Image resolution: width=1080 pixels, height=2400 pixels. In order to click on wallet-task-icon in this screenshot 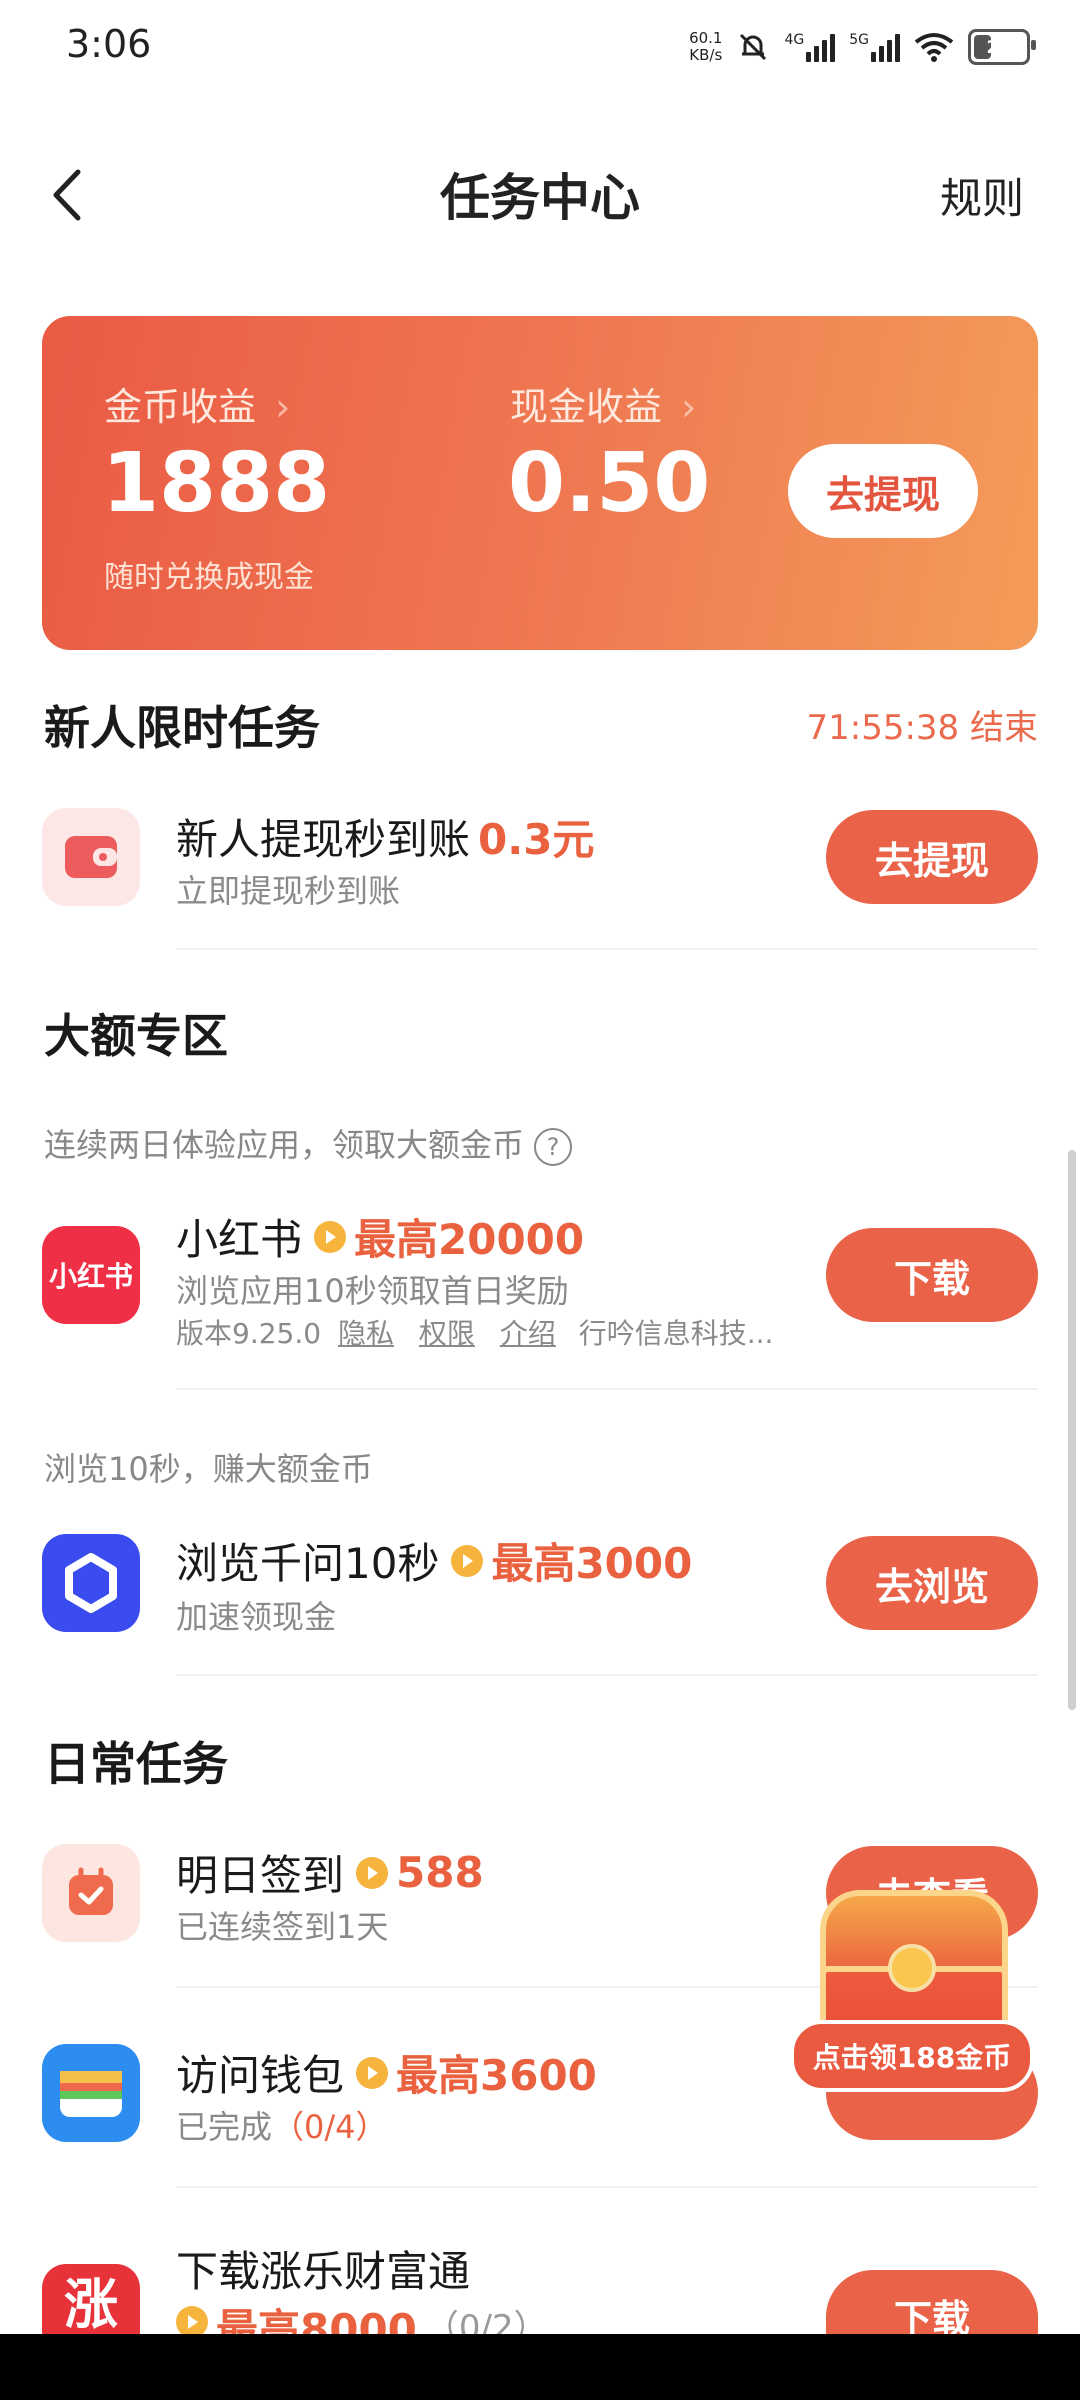, I will do `click(91, 857)`.